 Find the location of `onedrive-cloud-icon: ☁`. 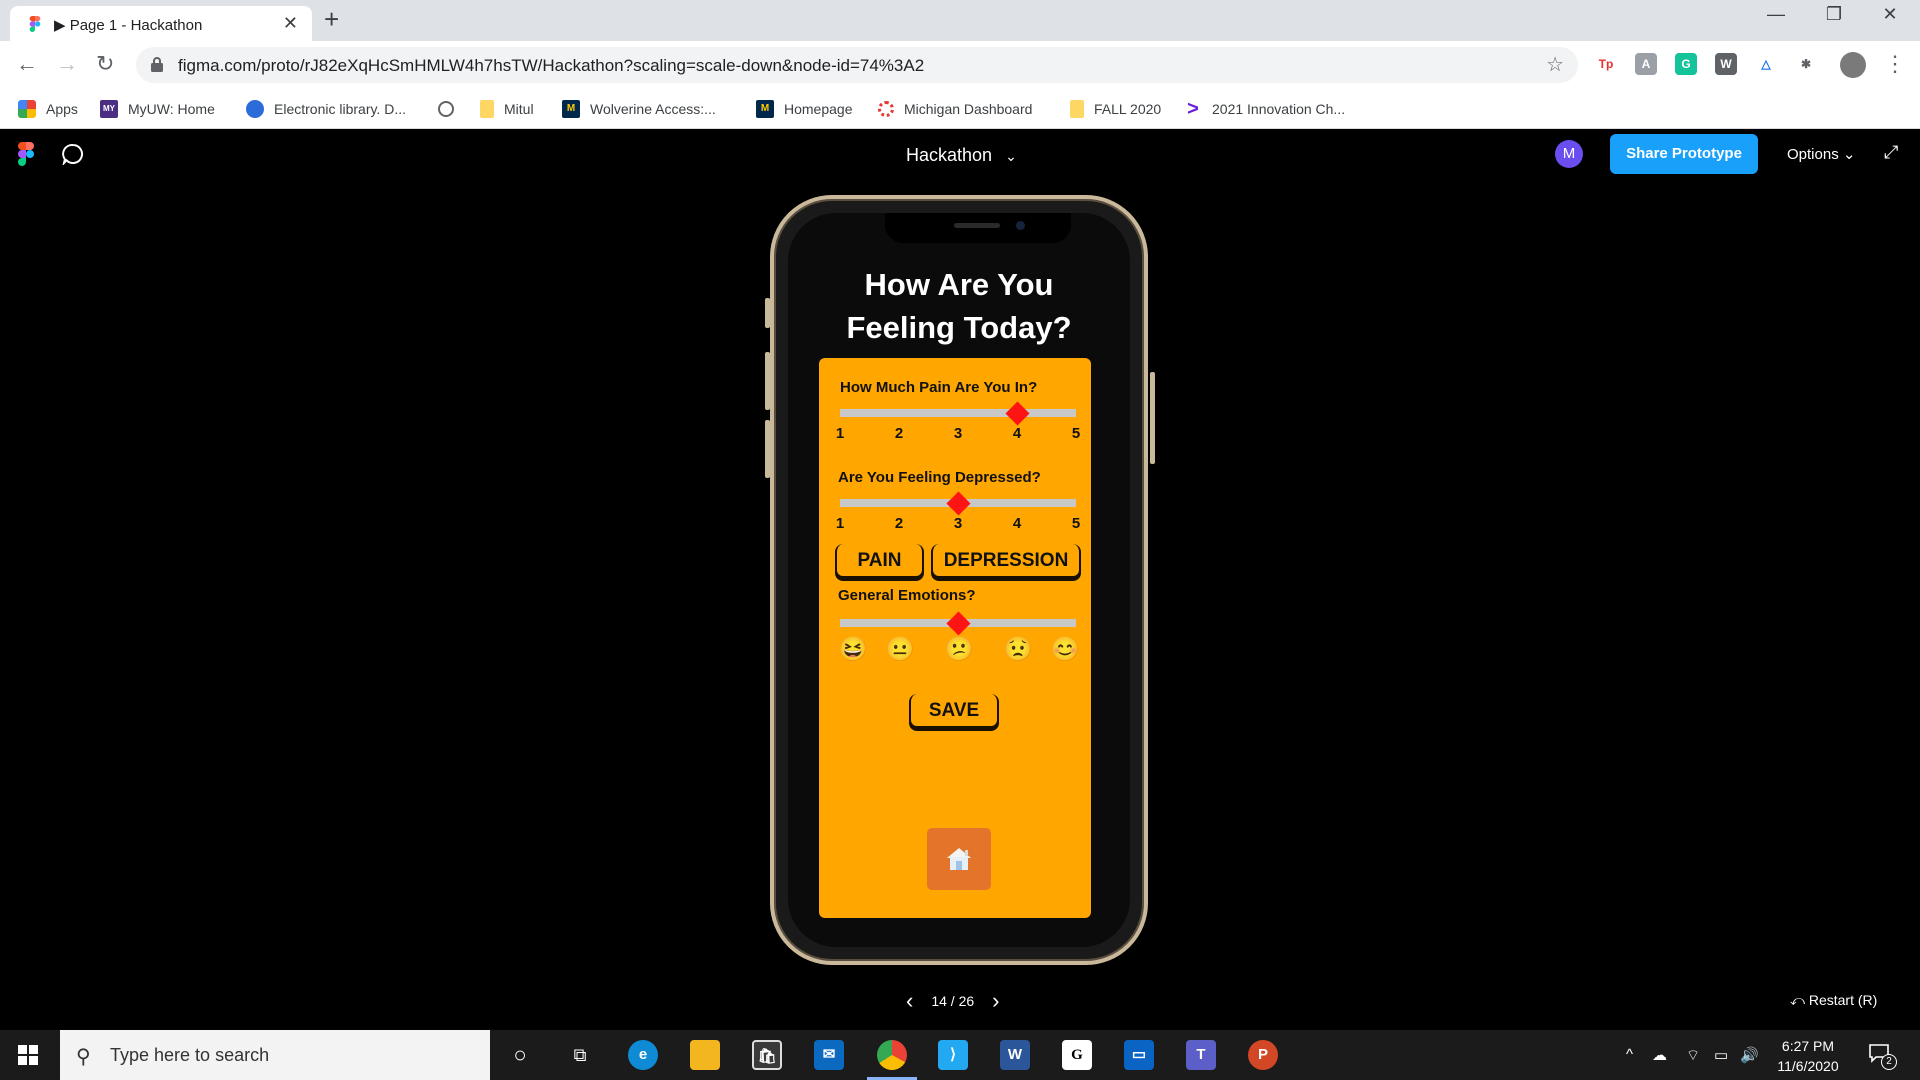

onedrive-cloud-icon: ☁ is located at coordinates (1659, 1055).